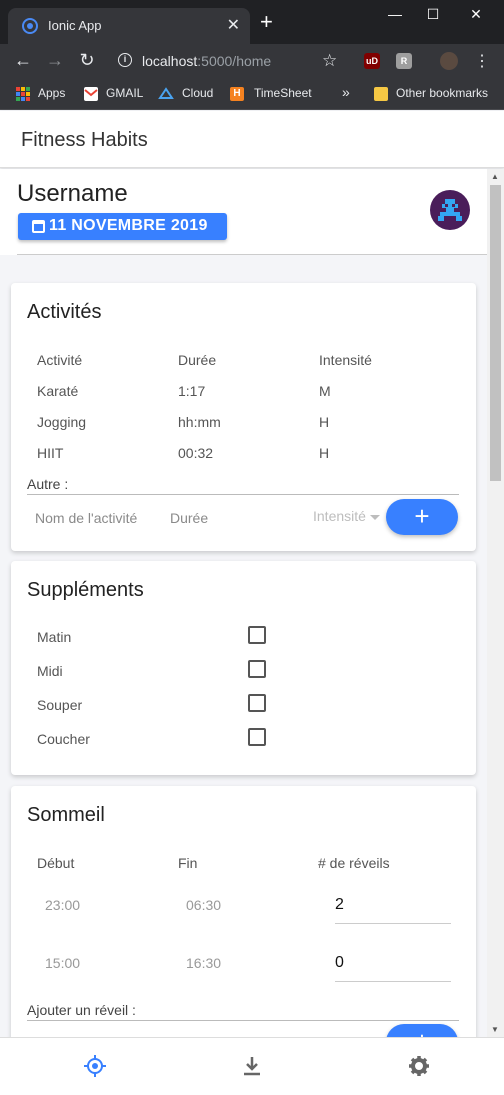 The width and height of the screenshot is (504, 1095). I want to click on header-intensity: Intensité, so click(345, 360).